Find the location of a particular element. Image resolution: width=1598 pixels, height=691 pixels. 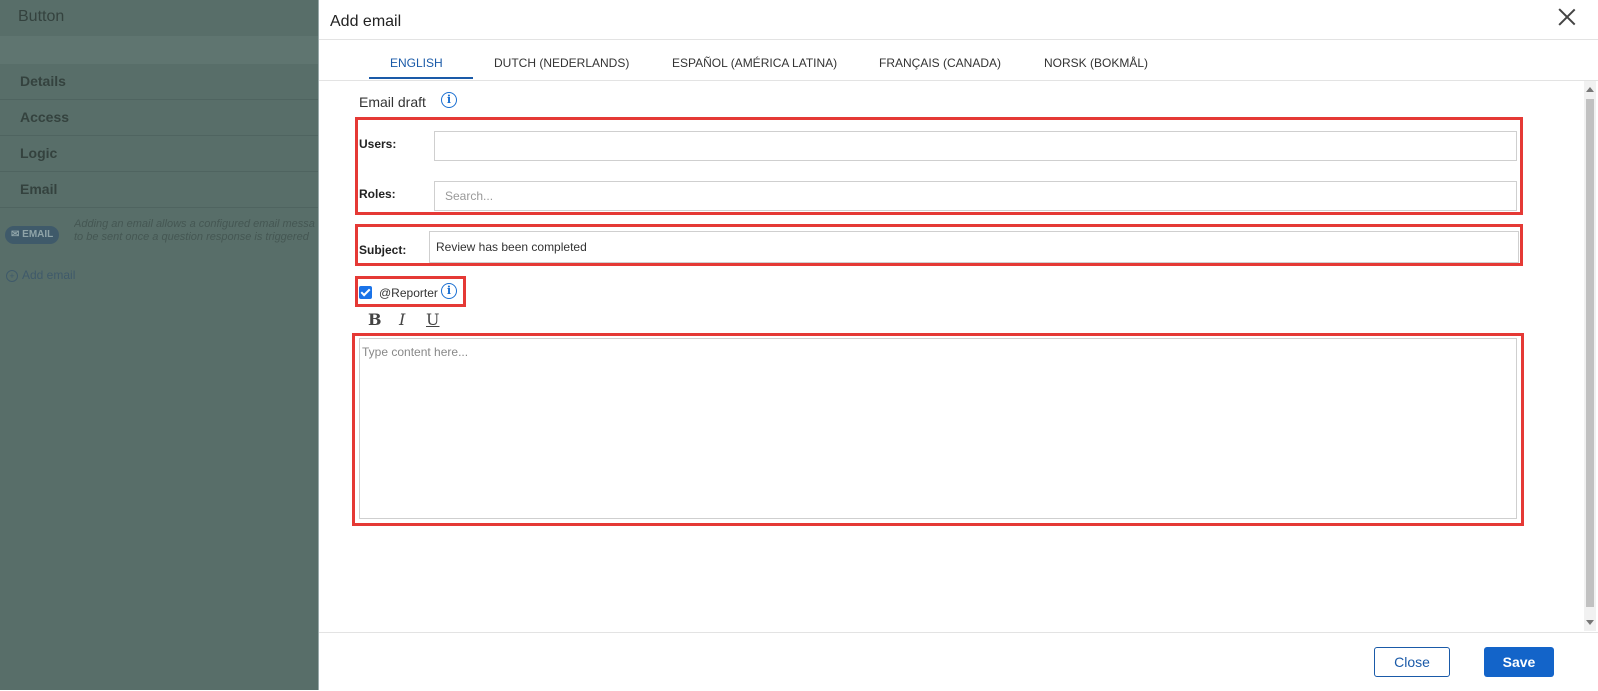

email-badge: ✉ EMAIL is located at coordinates (32, 235).